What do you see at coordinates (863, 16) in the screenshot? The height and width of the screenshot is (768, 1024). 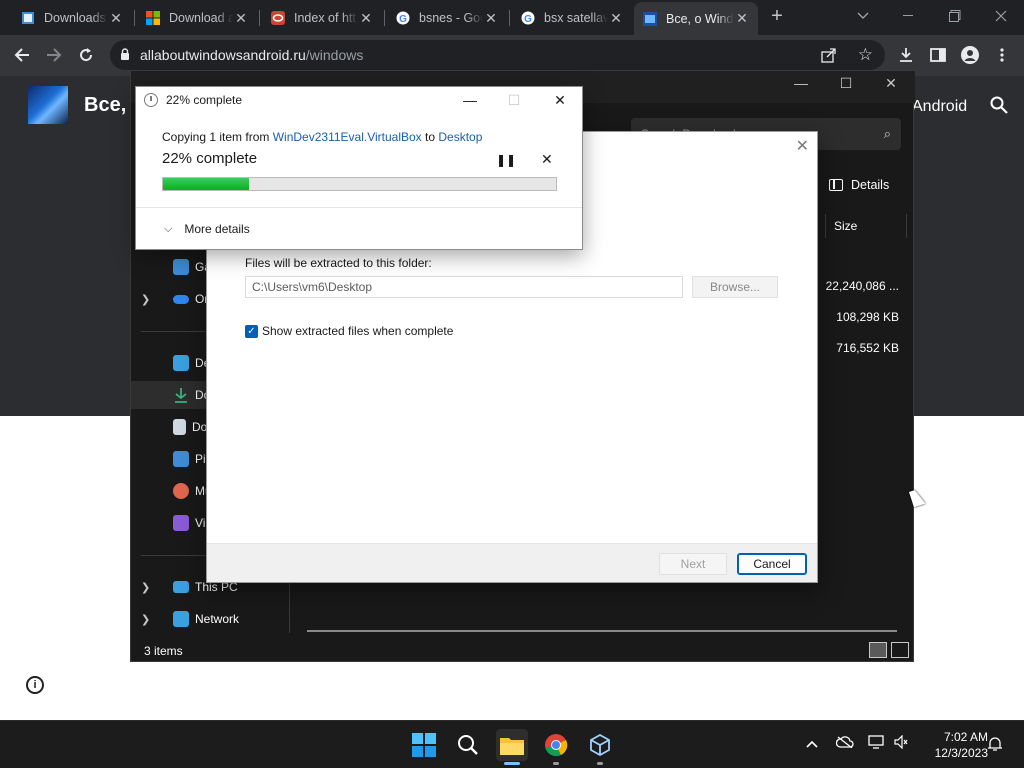 I see `tab-search-icon` at bounding box center [863, 16].